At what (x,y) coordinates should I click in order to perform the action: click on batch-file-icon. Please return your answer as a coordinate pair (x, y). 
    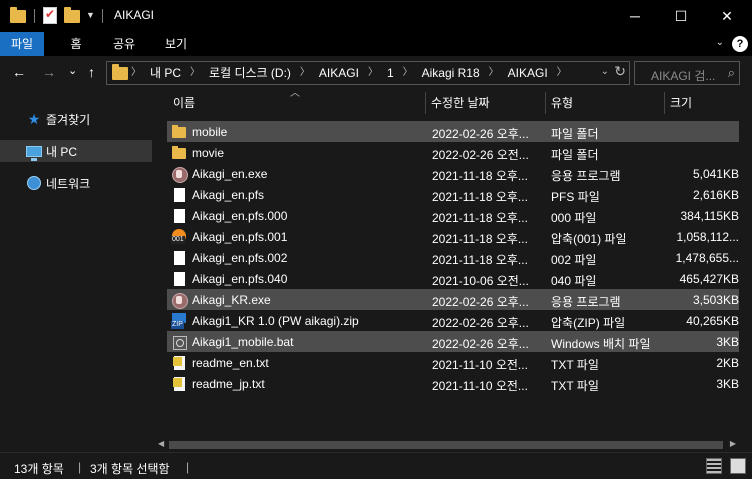
    Looking at the image, I should click on (179, 342).